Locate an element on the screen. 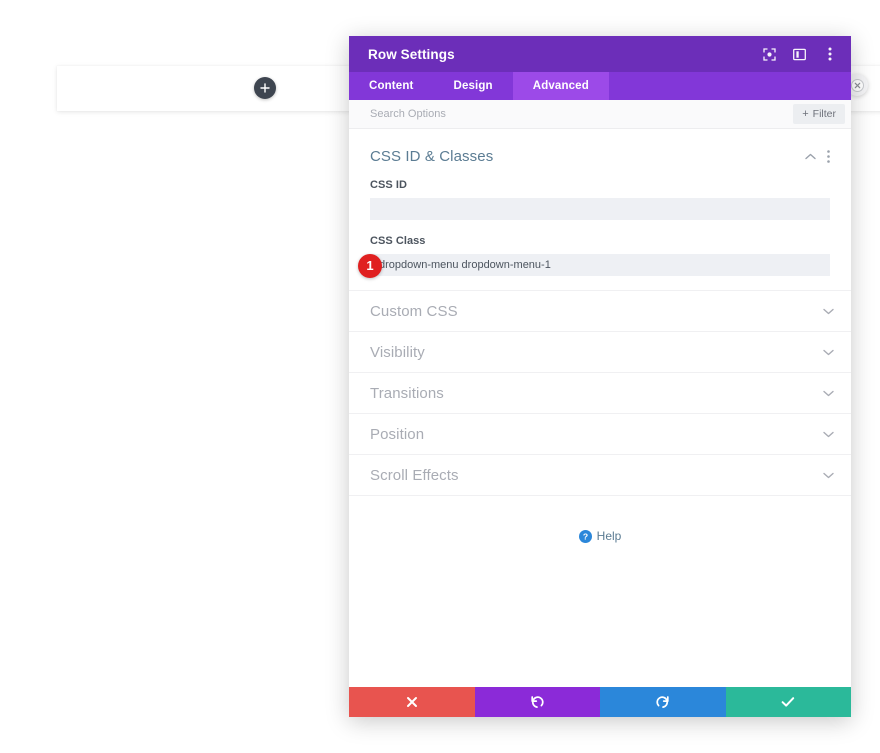 This screenshot has height=753, width=880. section-visibility: Visibility is located at coordinates (600, 351).